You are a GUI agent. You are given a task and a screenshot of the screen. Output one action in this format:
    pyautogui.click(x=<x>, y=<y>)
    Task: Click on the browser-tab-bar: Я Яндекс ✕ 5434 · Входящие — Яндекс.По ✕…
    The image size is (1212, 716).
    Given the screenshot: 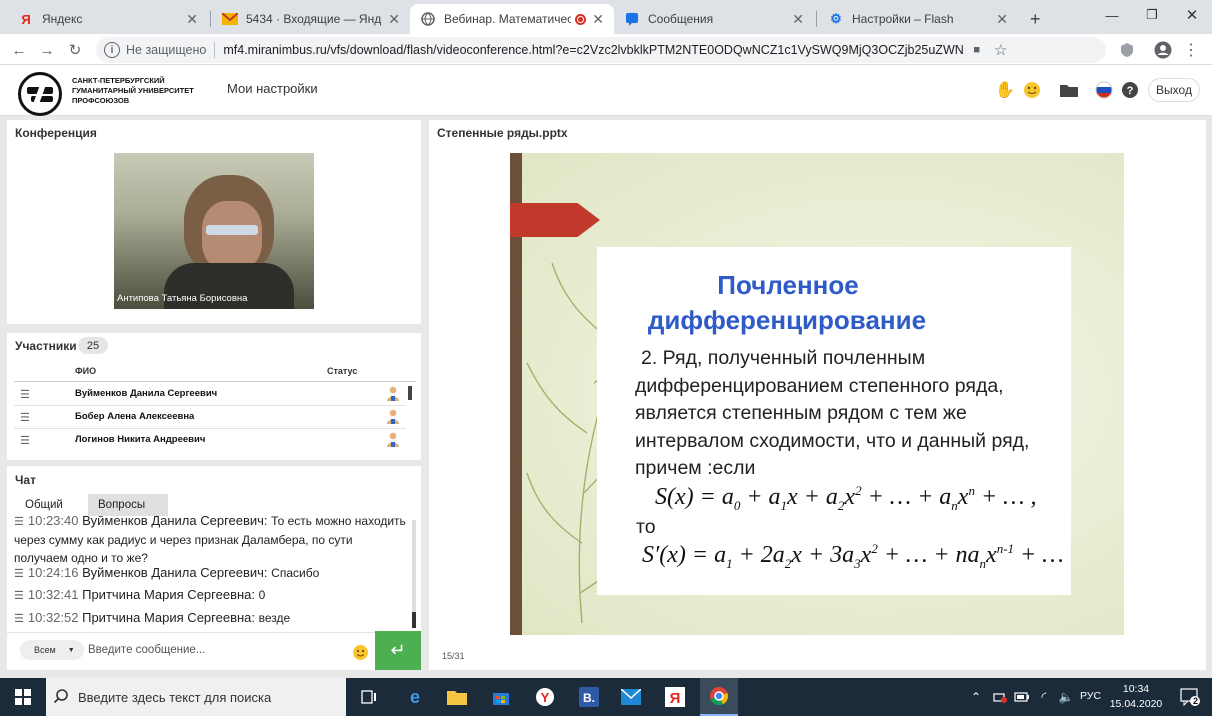 What is the action you would take?
    pyautogui.click(x=606, y=17)
    